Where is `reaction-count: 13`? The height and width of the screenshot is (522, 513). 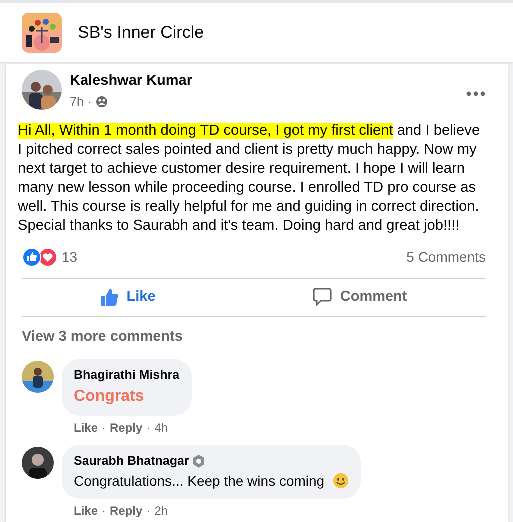
reaction-count: 13 is located at coordinates (70, 257).